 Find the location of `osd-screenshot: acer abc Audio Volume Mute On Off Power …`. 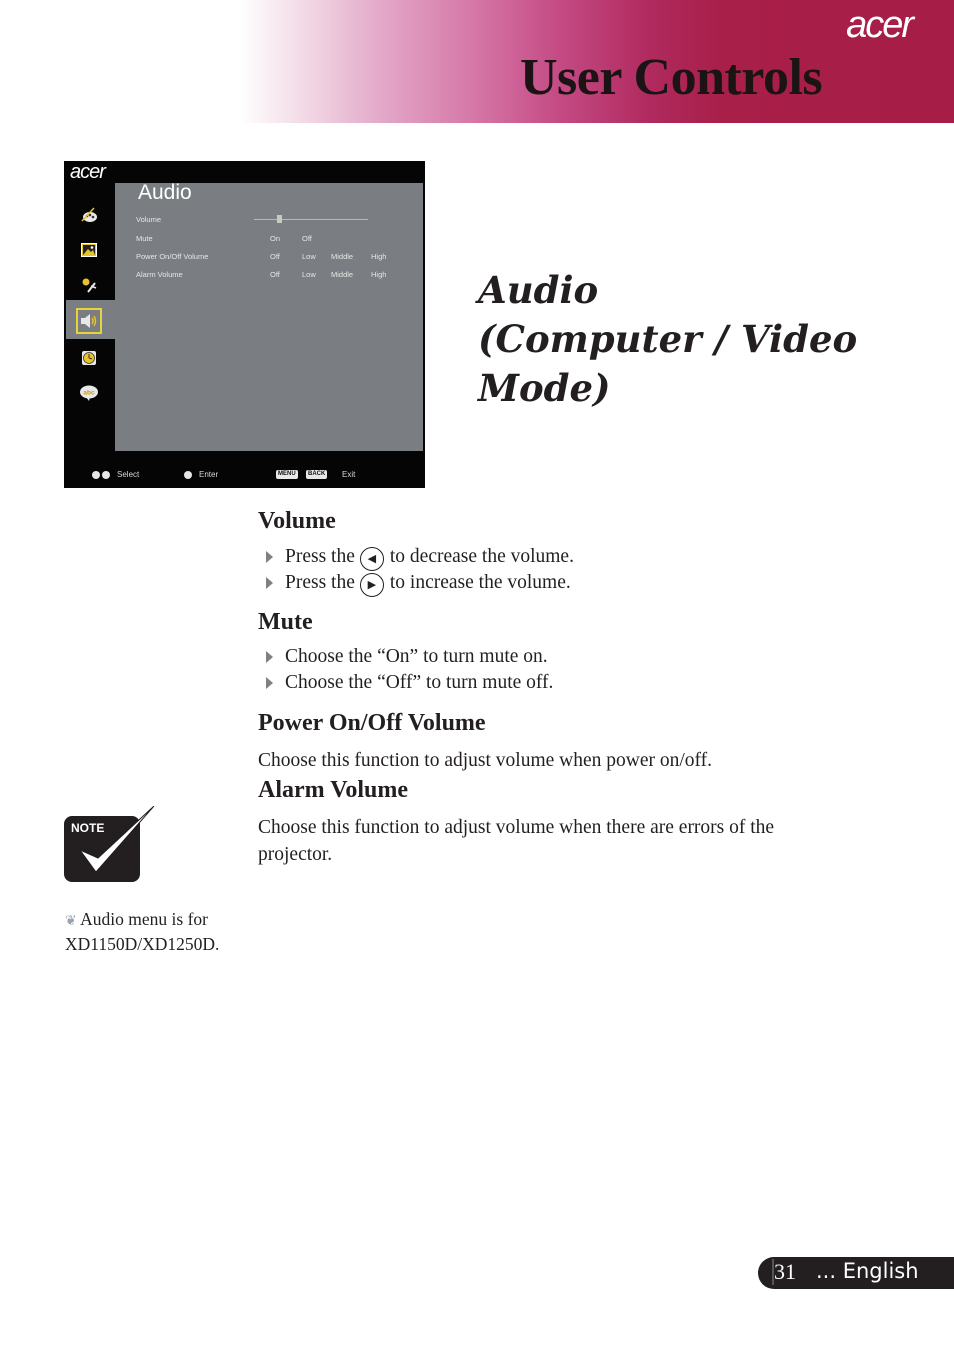

osd-screenshot: acer abc Audio Volume Mute On Off Power … is located at coordinates (244, 324).